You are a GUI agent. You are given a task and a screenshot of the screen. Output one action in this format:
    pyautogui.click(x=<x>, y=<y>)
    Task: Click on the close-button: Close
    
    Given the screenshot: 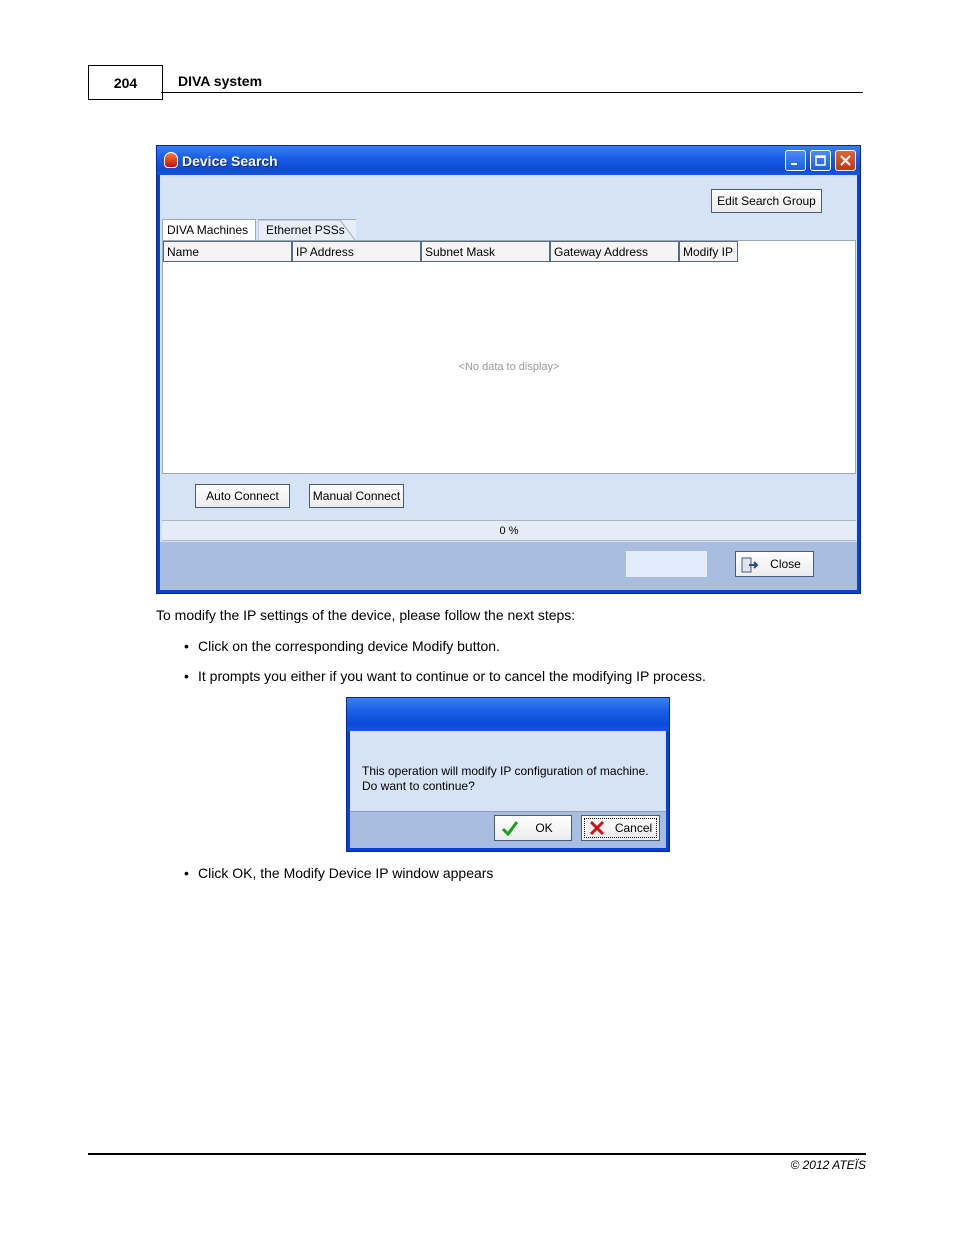 What is the action you would take?
    pyautogui.click(x=774, y=564)
    